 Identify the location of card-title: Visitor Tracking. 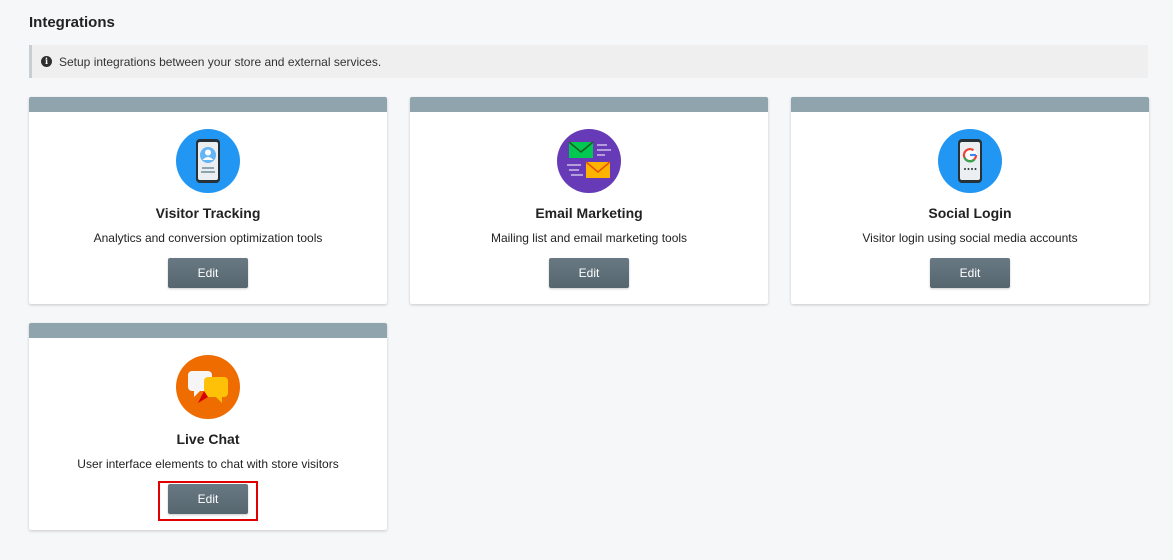
(208, 213).